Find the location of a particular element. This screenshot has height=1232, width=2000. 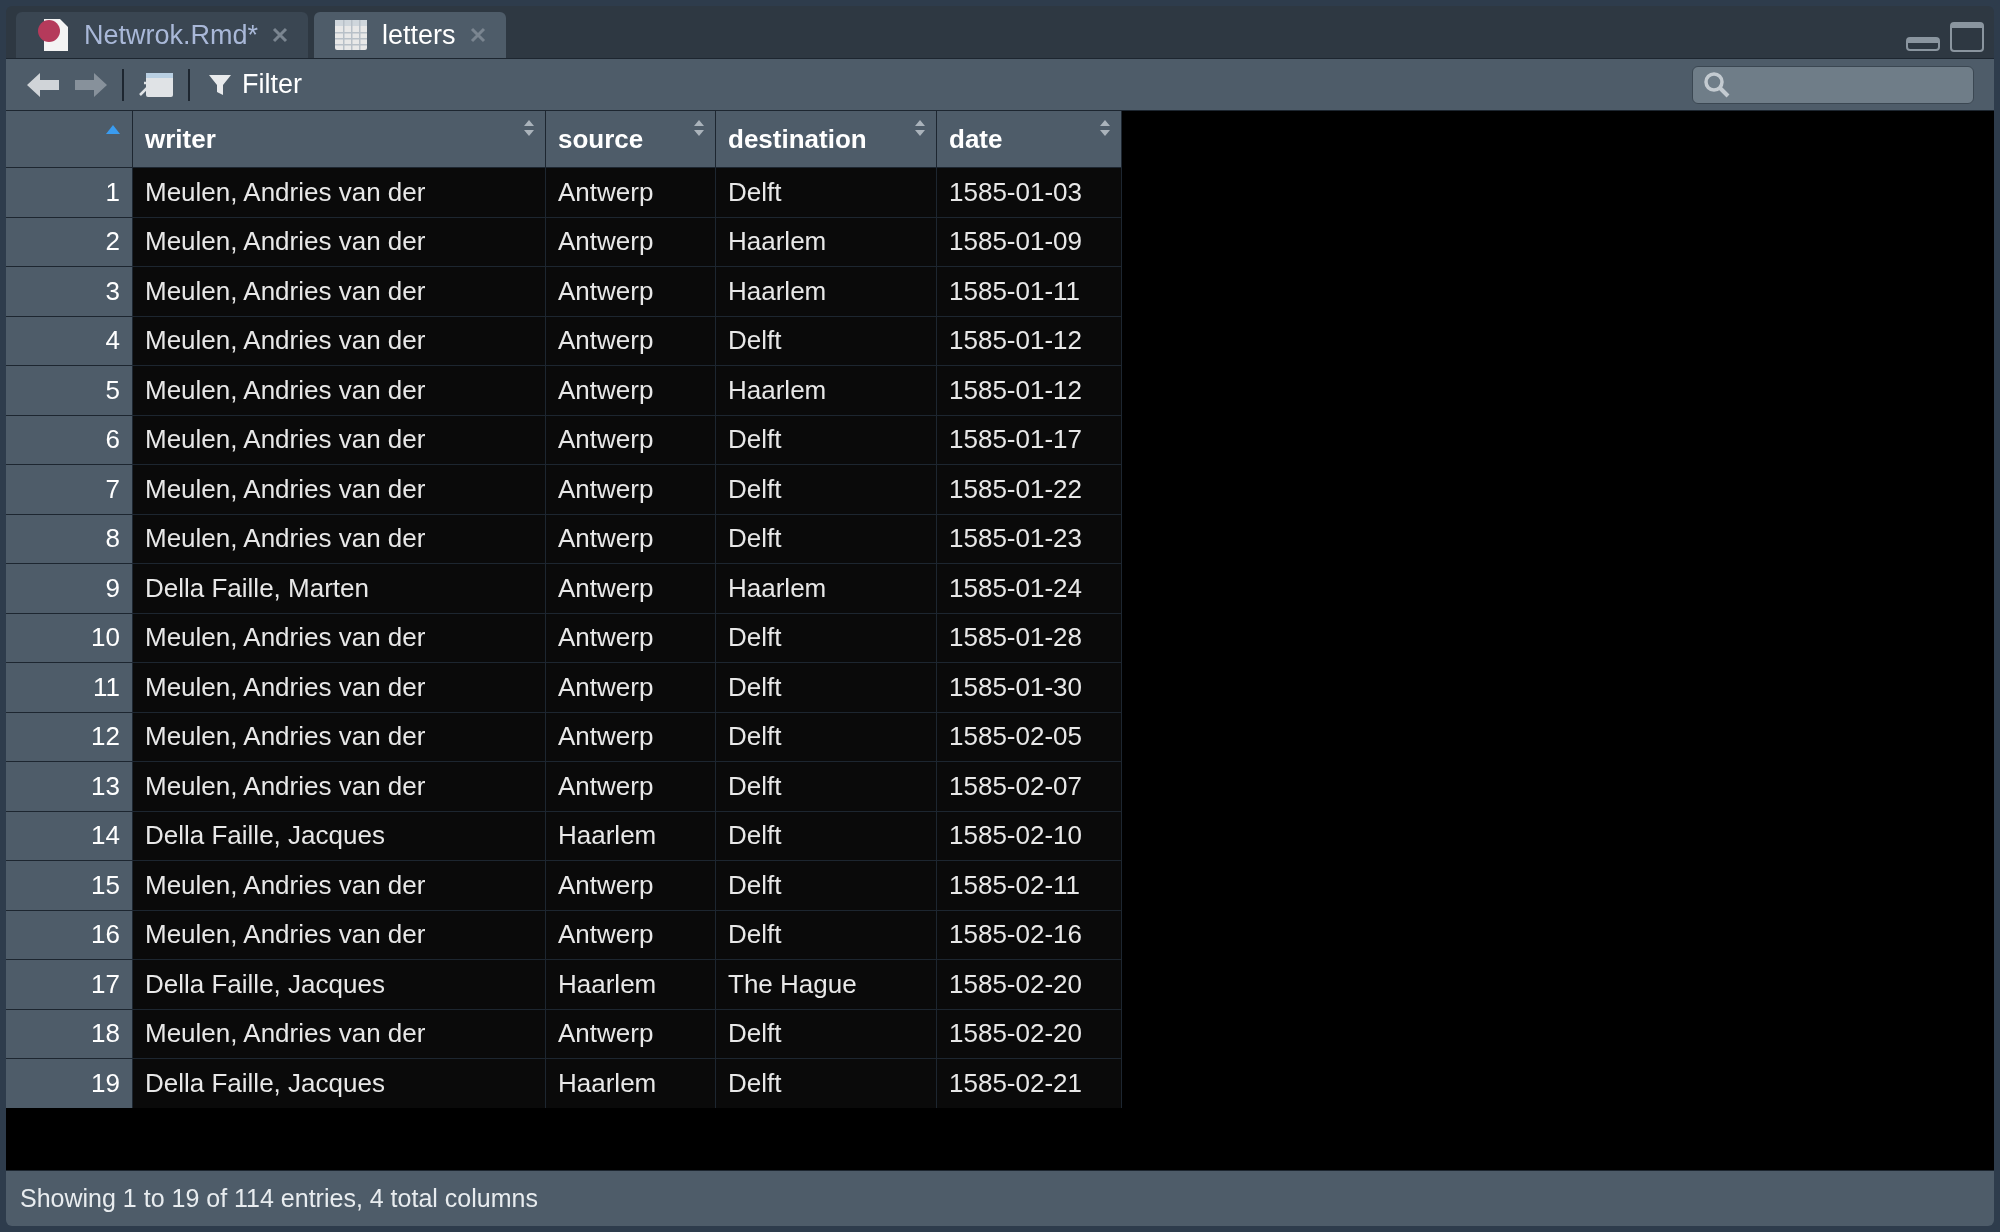

table-cell: 1585-01-23 is located at coordinates (1029, 538).